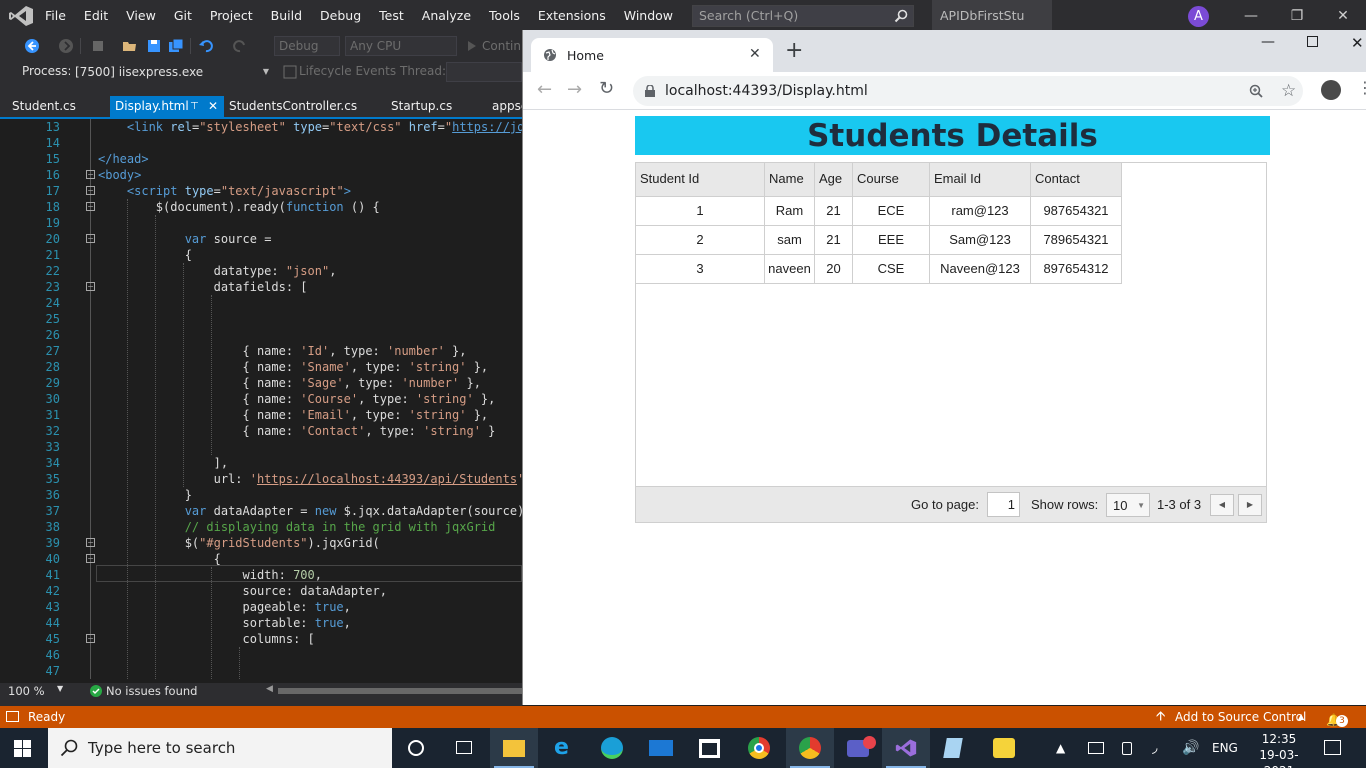 This screenshot has height=768, width=1366. What do you see at coordinates (261, 175) in the screenshot?
I see `code-line: 16 − <body>` at bounding box center [261, 175].